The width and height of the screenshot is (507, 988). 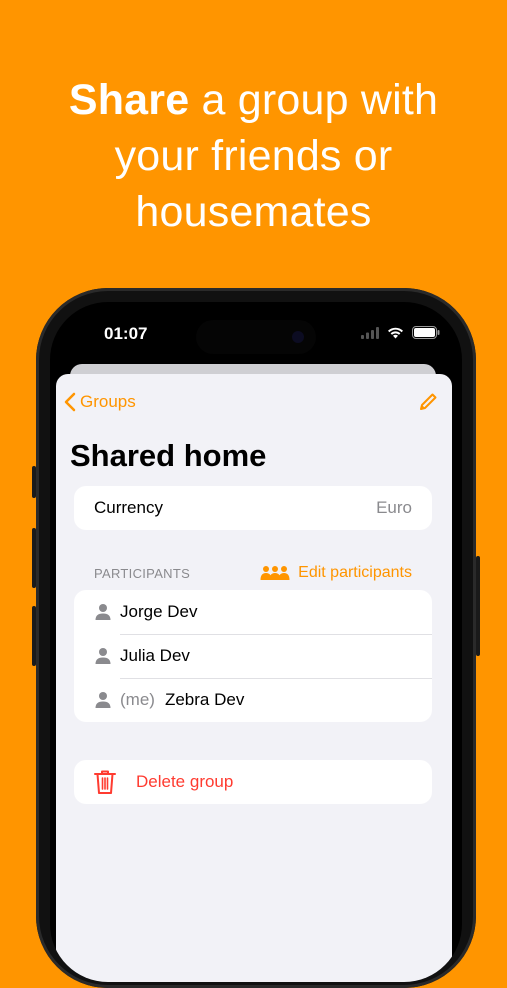 What do you see at coordinates (256, 337) in the screenshot?
I see `dynamic-island` at bounding box center [256, 337].